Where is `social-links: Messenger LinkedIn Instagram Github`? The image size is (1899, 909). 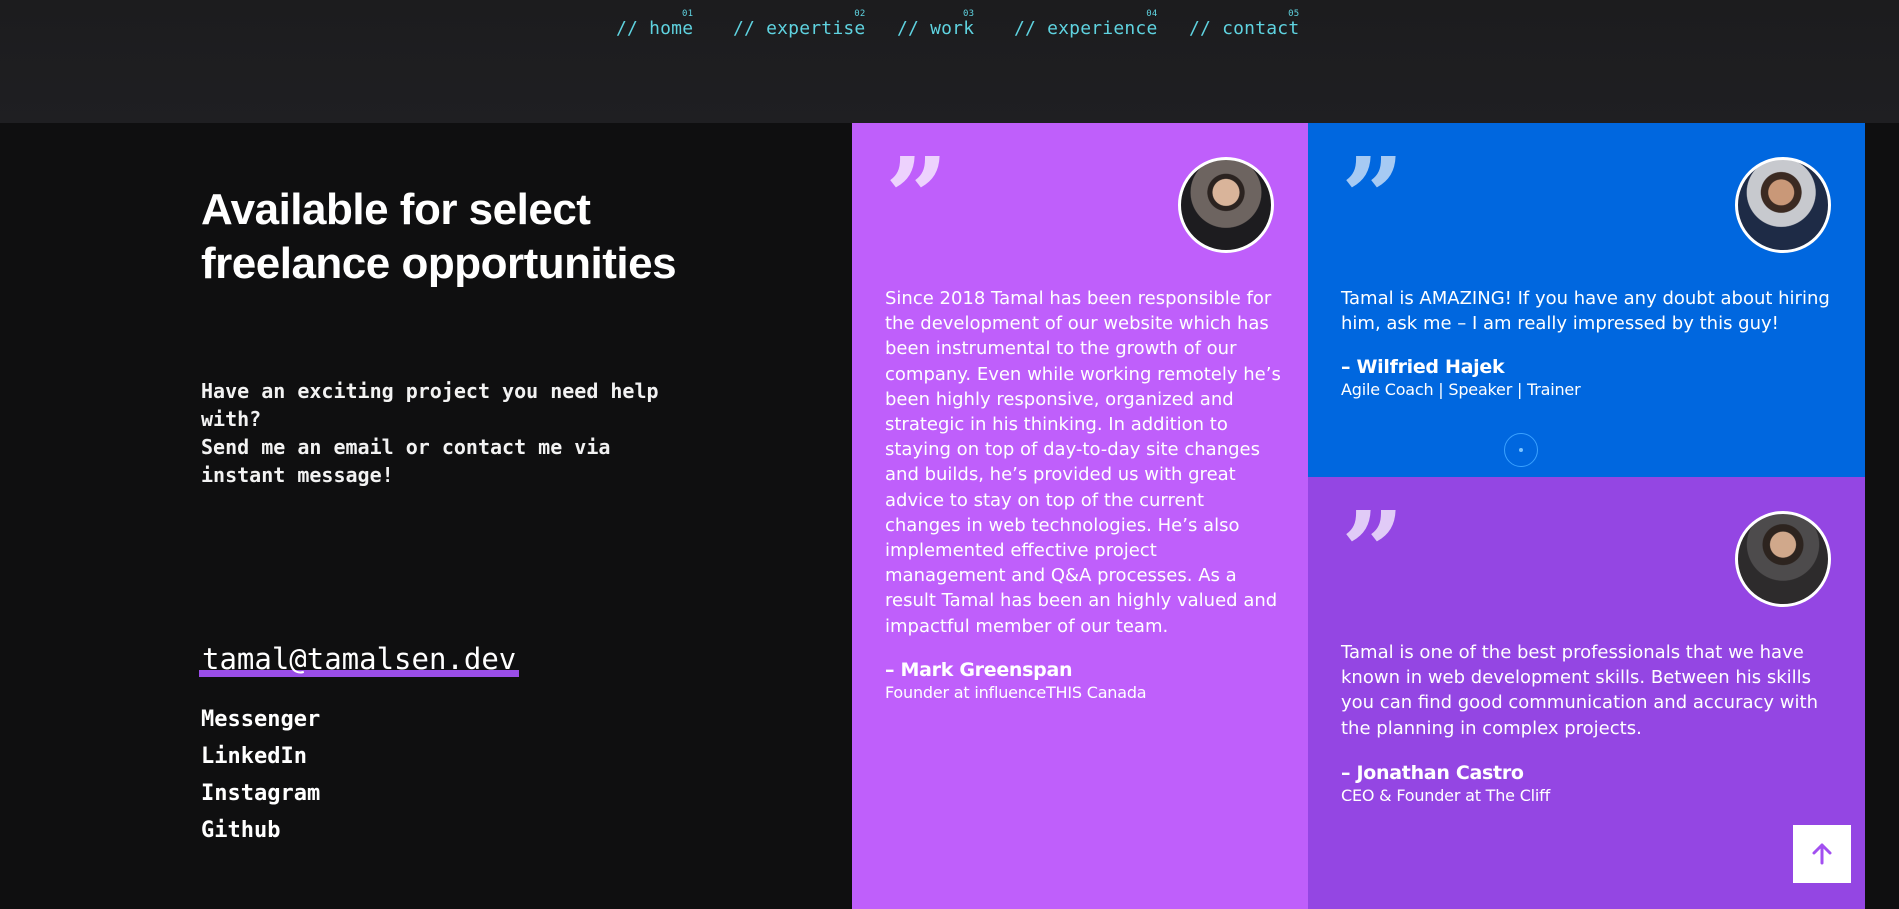
social-links: Messenger LinkedIn Instagram Github is located at coordinates (260, 775).